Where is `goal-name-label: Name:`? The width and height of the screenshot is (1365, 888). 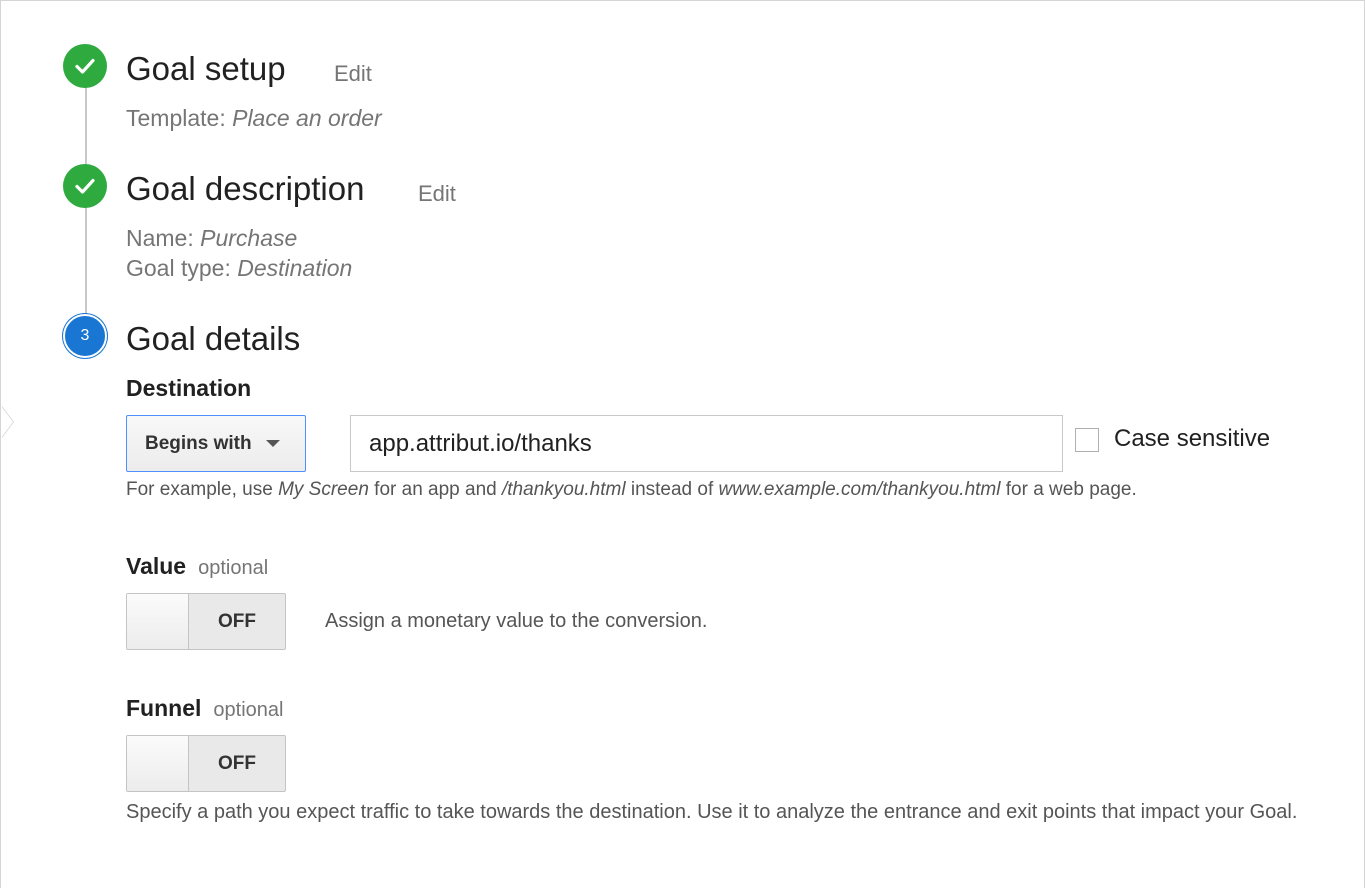 goal-name-label: Name: is located at coordinates (163, 238).